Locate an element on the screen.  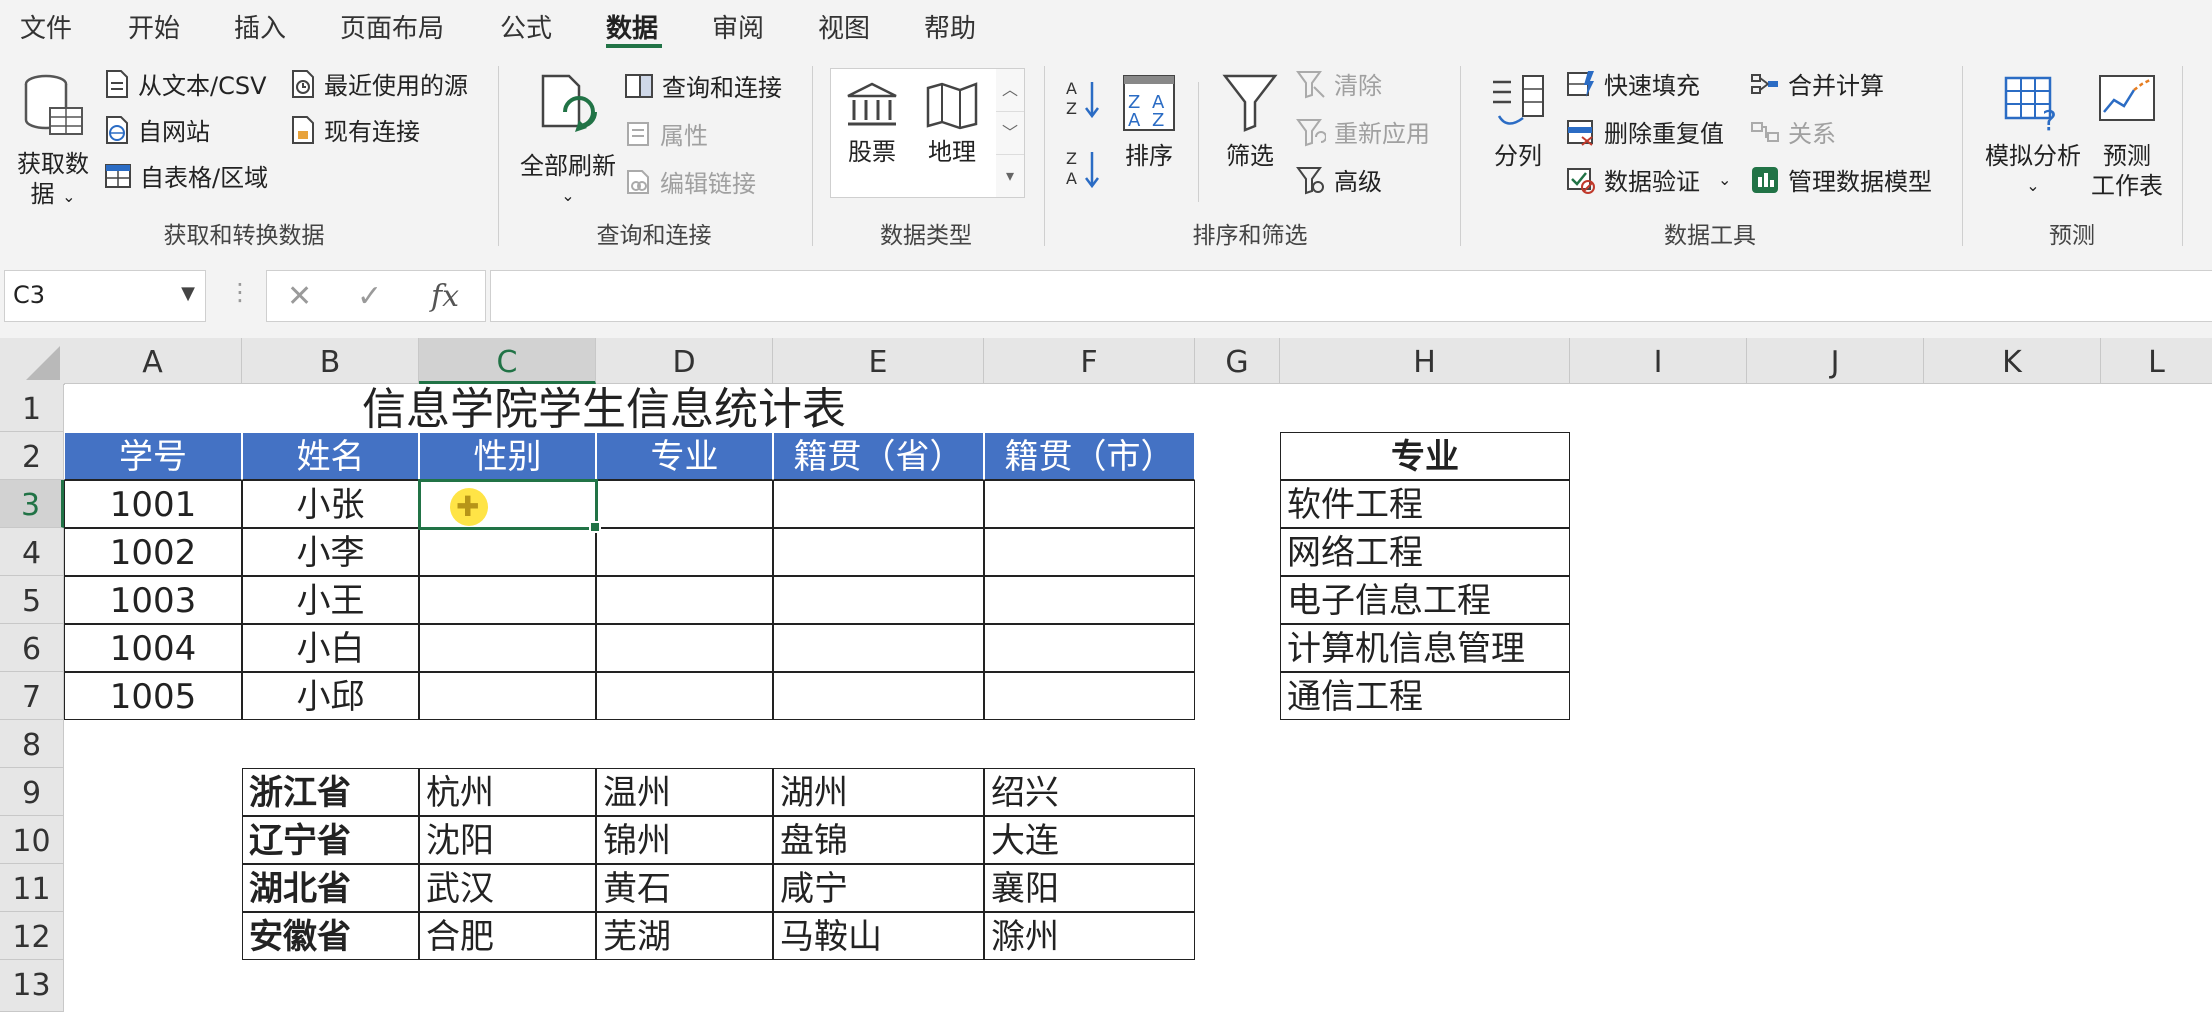
cell-B12: 安徽省 is located at coordinates (330, 936).